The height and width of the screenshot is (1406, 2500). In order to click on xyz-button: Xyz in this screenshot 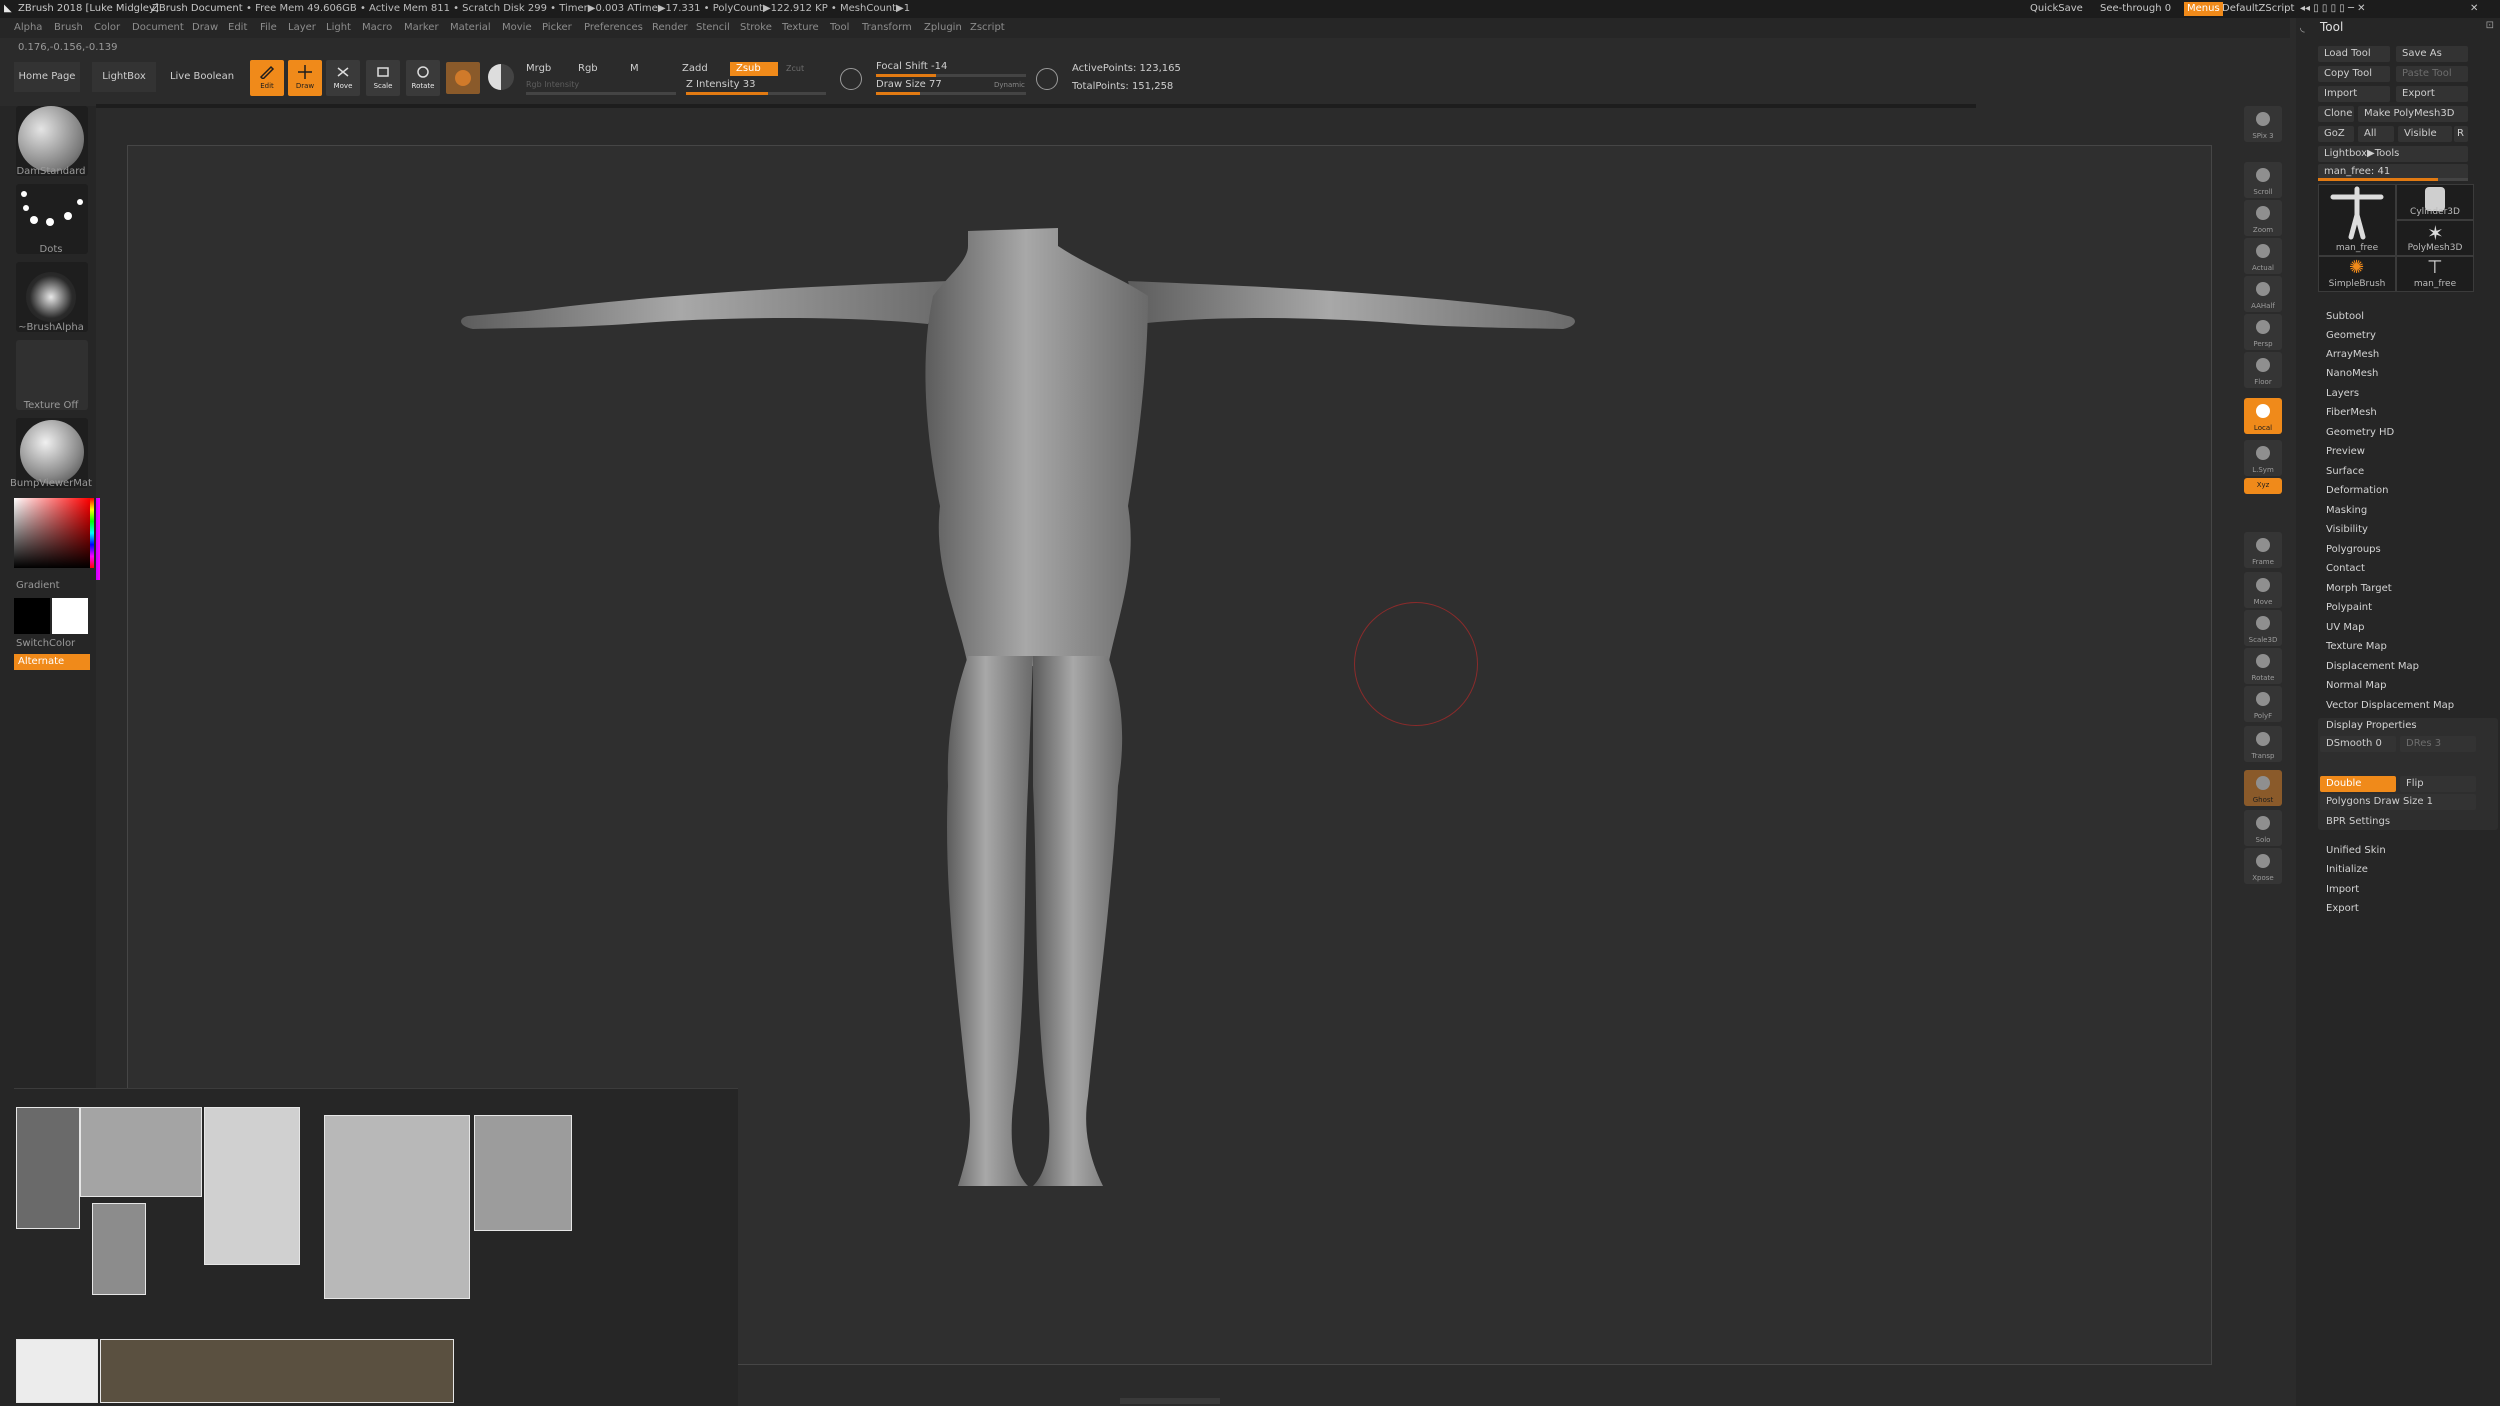, I will do `click(2263, 486)`.